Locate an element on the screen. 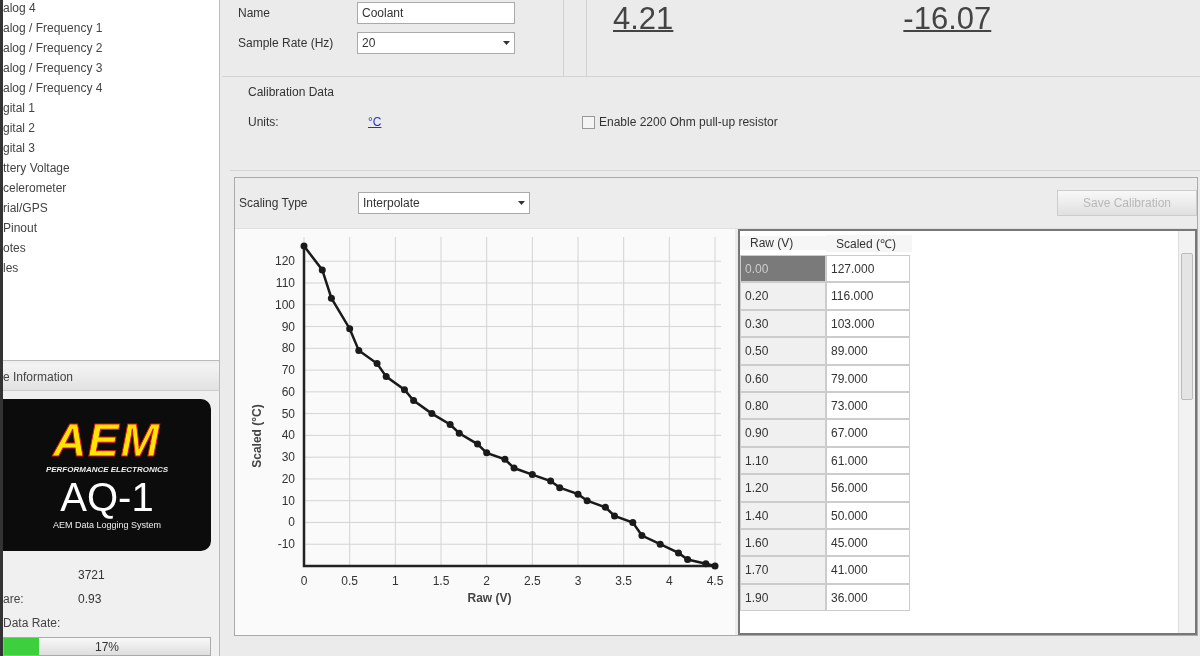 The height and width of the screenshot is (656, 1200). x-tick-label: 3 is located at coordinates (578, 581).